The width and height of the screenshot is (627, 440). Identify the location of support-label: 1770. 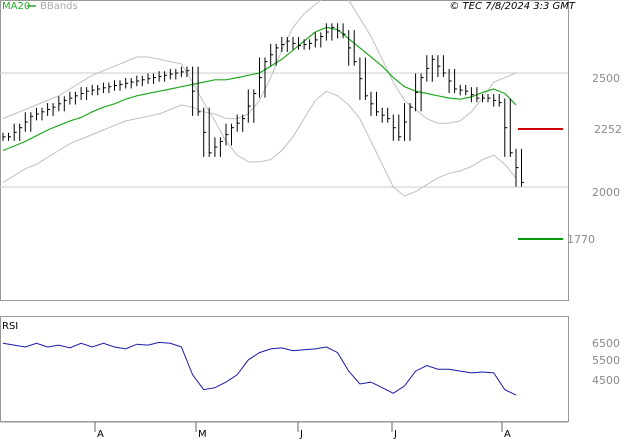
(581, 239).